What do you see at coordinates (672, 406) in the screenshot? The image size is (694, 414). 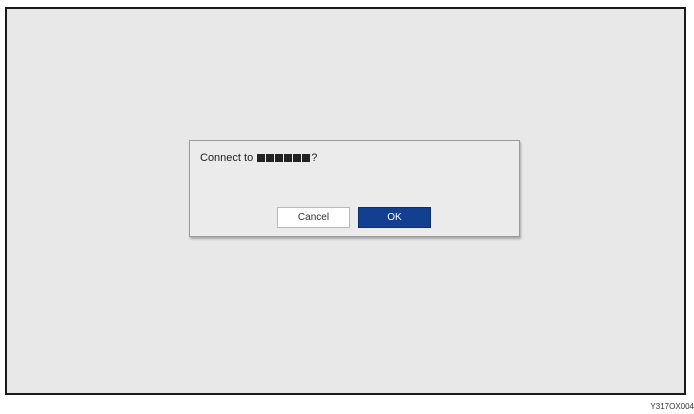 I see `figure-code: Y317OX004` at bounding box center [672, 406].